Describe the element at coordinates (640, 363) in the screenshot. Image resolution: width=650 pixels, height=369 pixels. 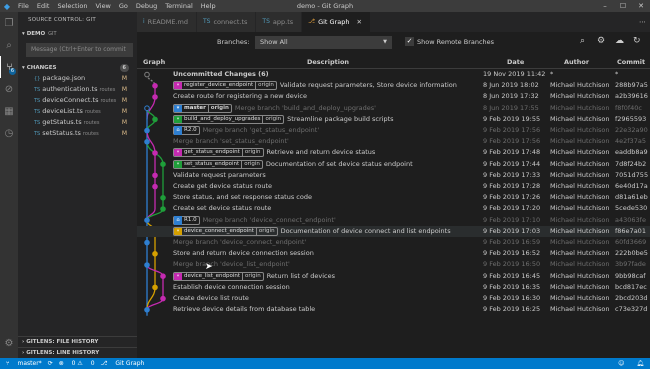
I see `notifications-bell-icon: 🔔︎` at that location.